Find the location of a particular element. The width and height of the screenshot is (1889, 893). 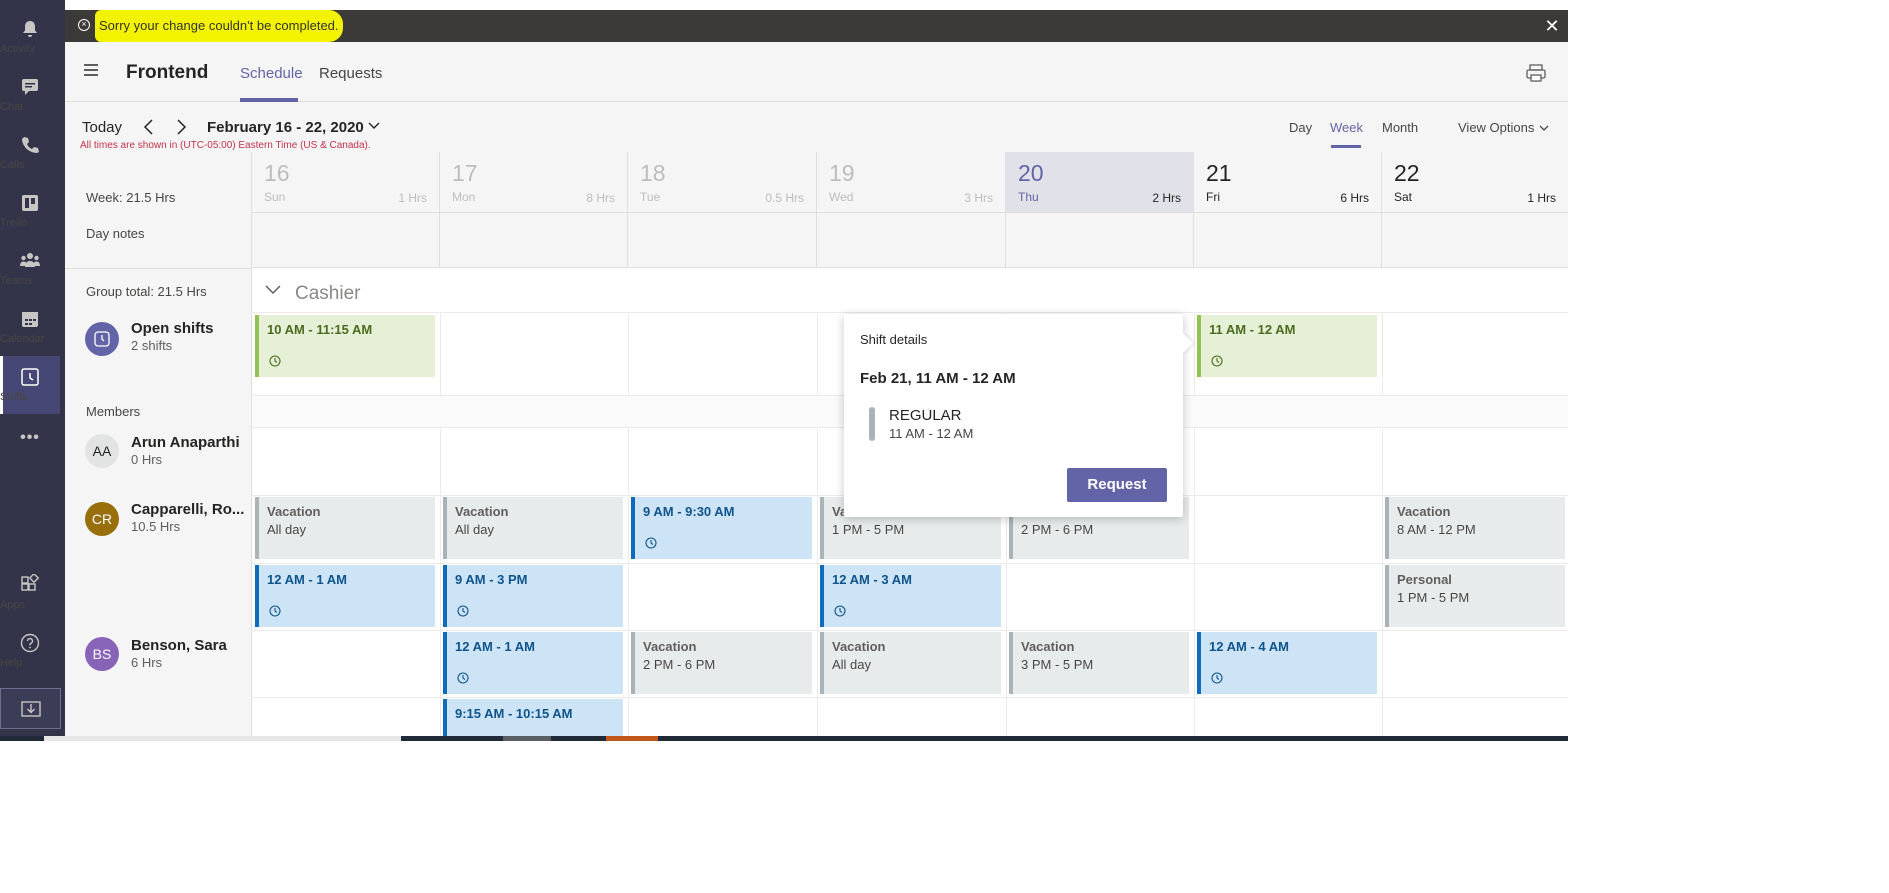

banner-message: Sorry your change couldn't be completed. is located at coordinates (219, 25).